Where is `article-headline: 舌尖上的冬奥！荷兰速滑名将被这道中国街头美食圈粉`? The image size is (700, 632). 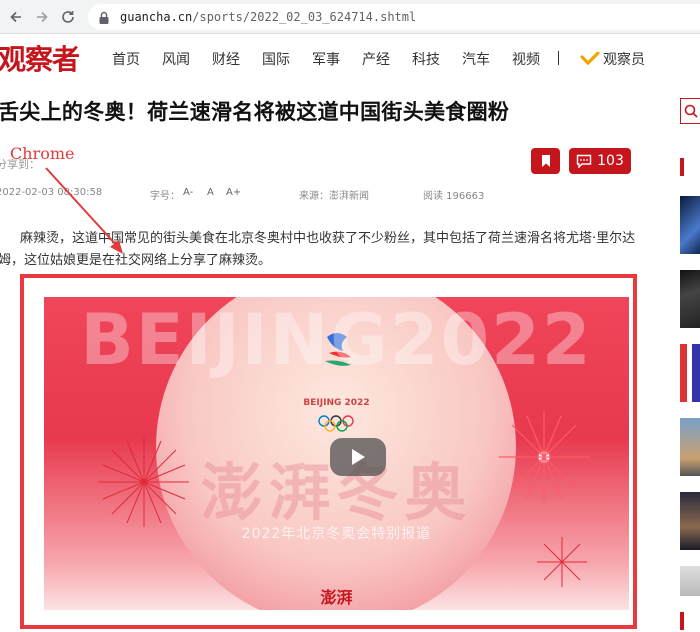
article-headline: 舌尖上的冬奥！荷兰速滑名将被这道中国街头美食圈粉 is located at coordinates (255, 112).